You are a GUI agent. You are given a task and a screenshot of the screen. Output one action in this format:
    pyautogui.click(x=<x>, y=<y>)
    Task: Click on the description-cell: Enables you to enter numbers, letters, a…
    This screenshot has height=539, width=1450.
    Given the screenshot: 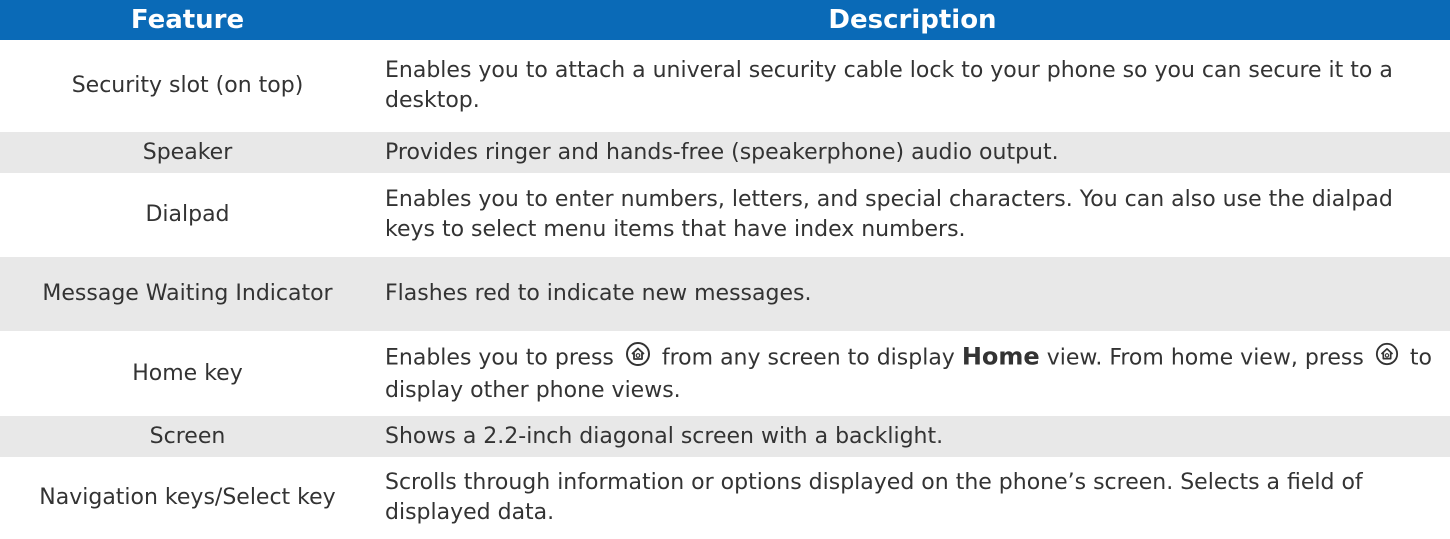 What is the action you would take?
    pyautogui.click(x=889, y=214)
    